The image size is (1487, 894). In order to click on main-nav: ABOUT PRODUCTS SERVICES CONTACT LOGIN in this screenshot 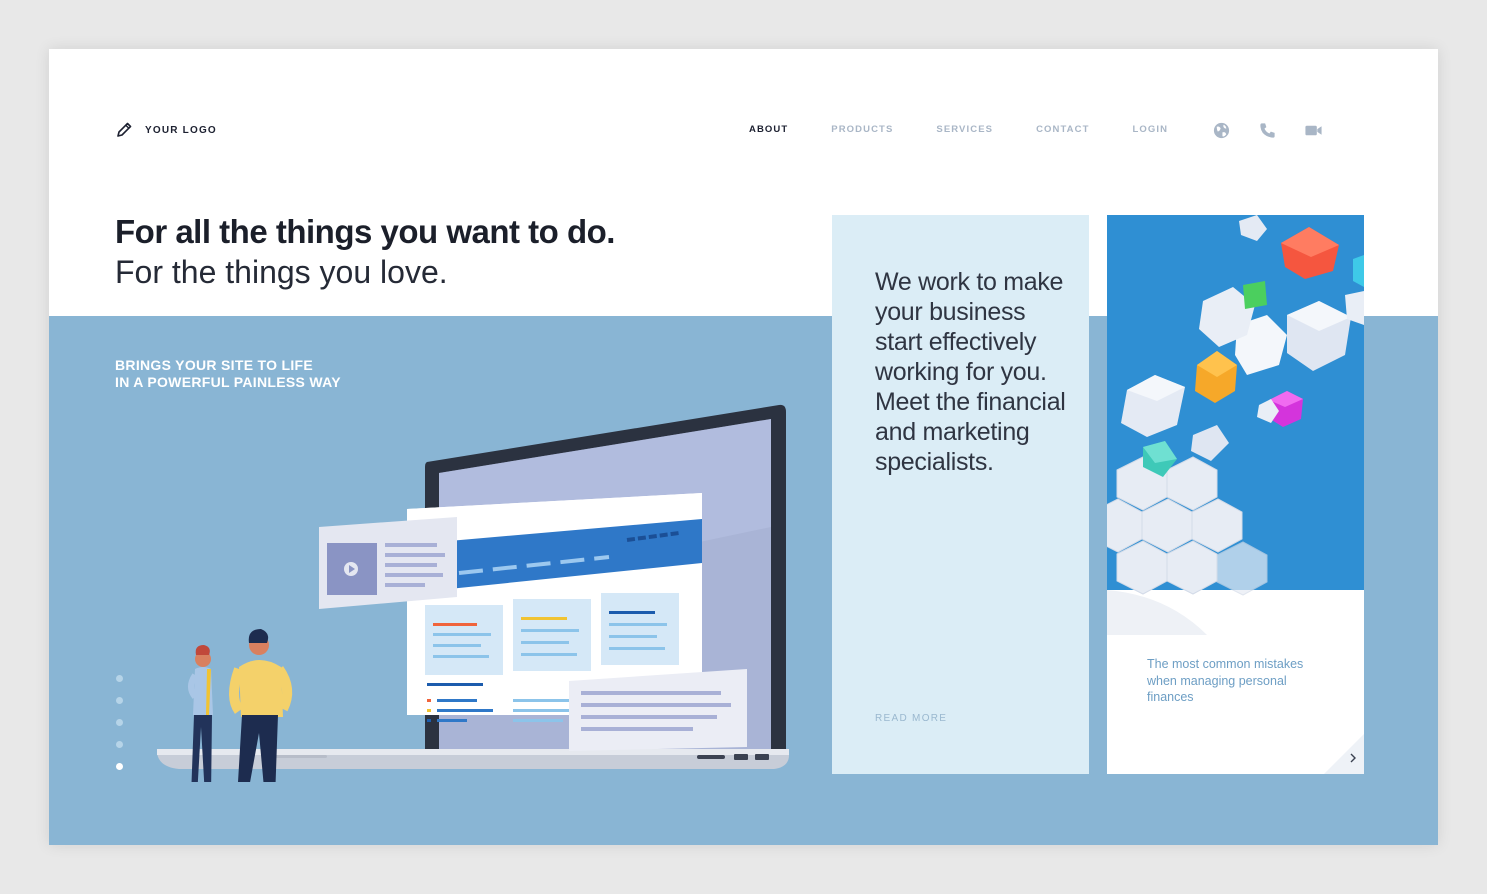, I will do `click(980, 129)`.